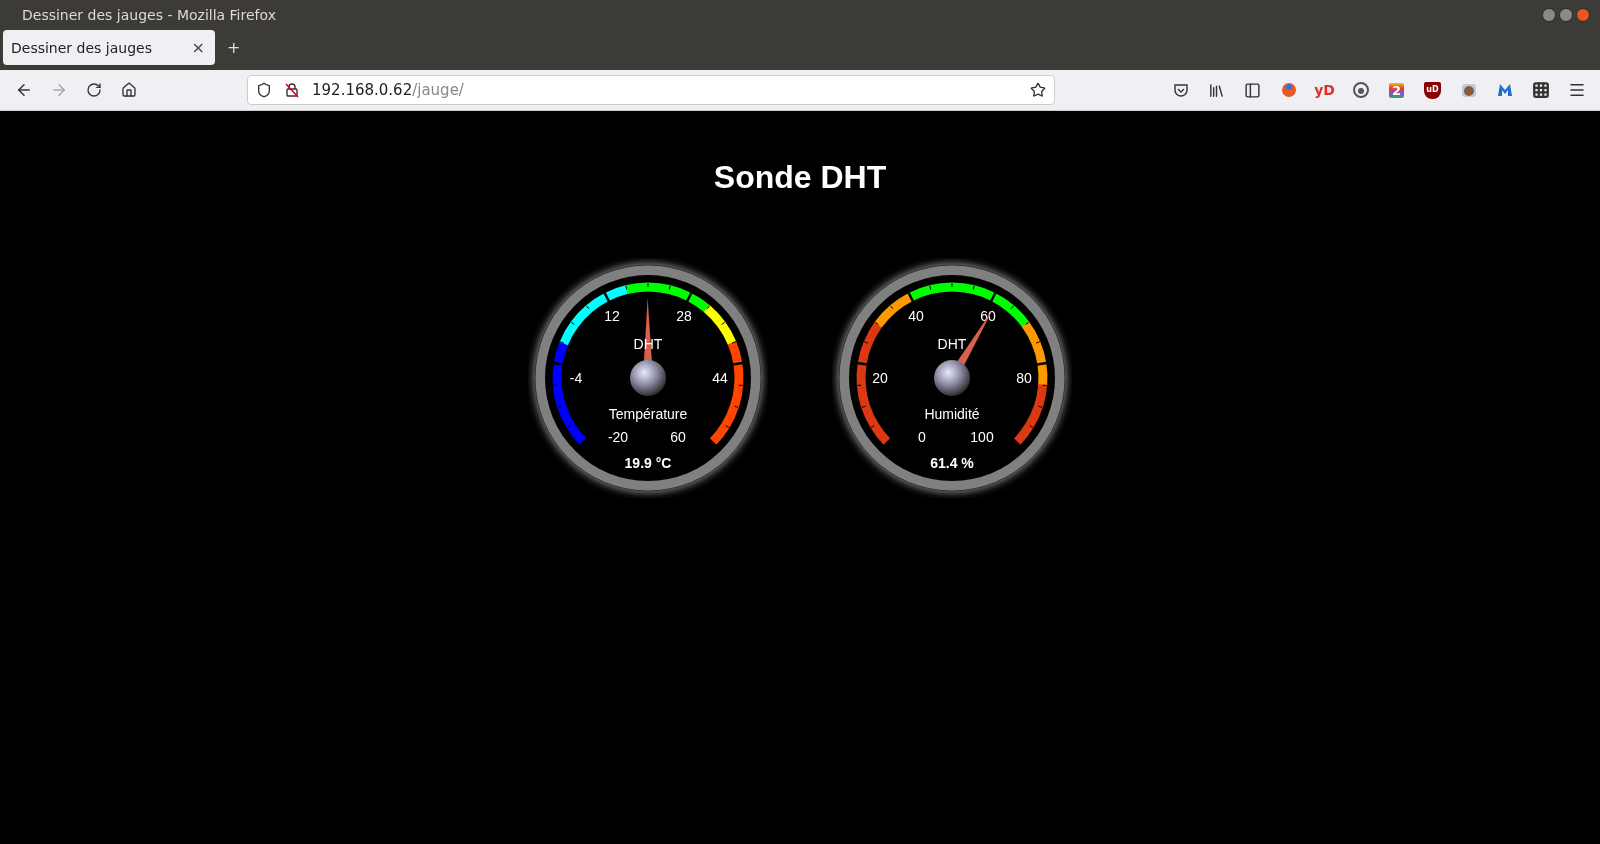 Image resolution: width=1600 pixels, height=844 pixels. What do you see at coordinates (1549, 15) in the screenshot?
I see `minimize-button` at bounding box center [1549, 15].